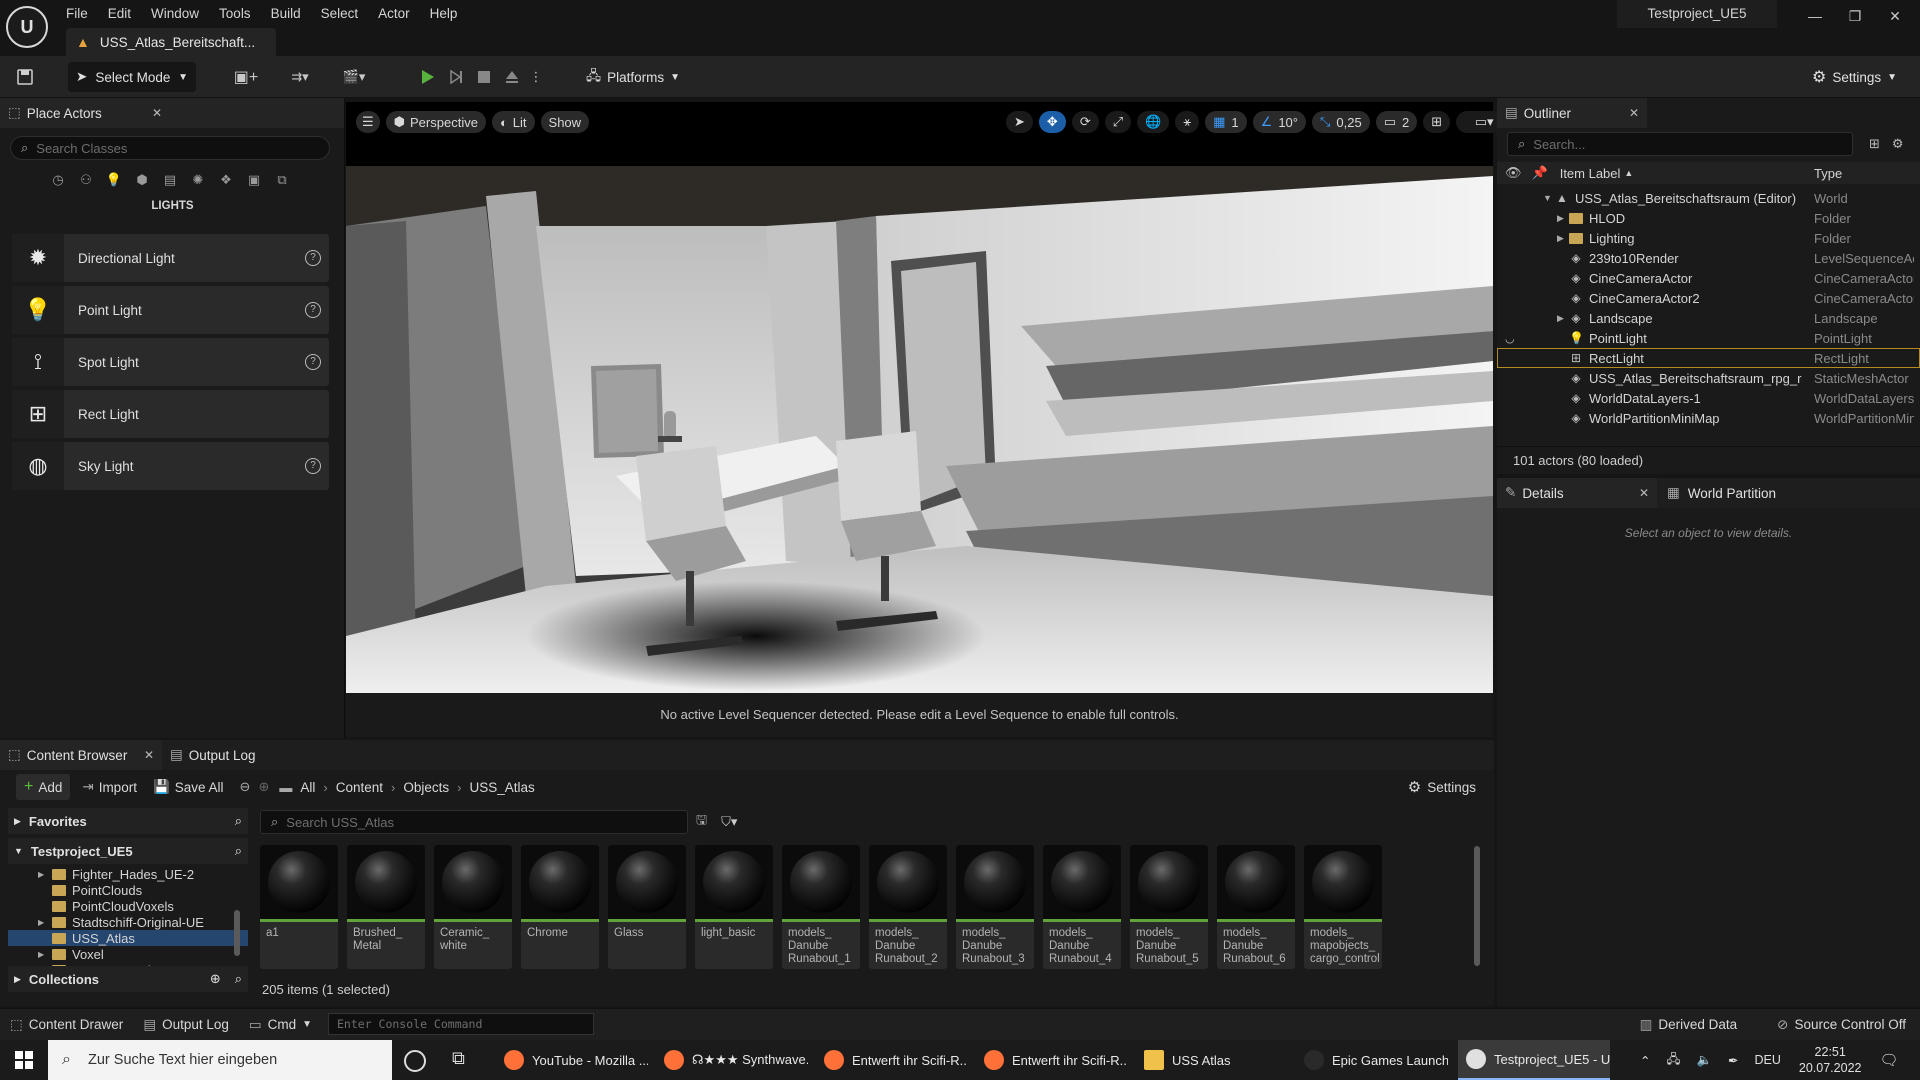  Describe the element at coordinates (1708, 218) in the screenshot. I see `outliner-row: ▶ HLOD Folder` at that location.